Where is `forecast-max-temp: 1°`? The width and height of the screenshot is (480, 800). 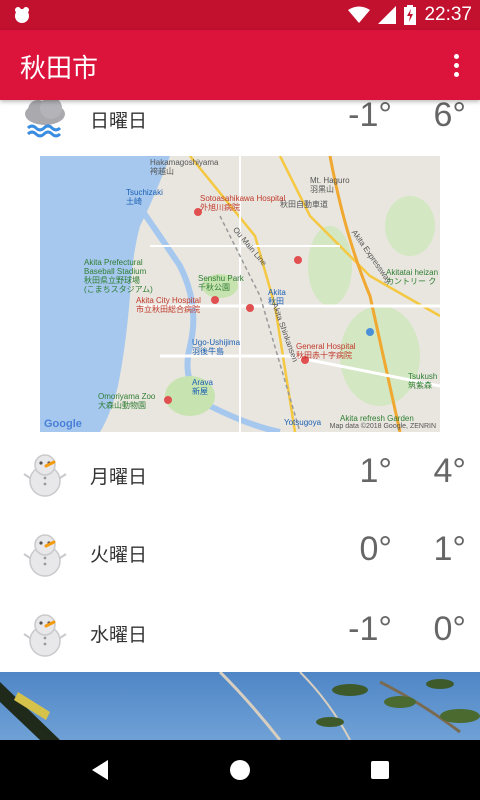
forecast-max-temp: 1° is located at coordinates (449, 549).